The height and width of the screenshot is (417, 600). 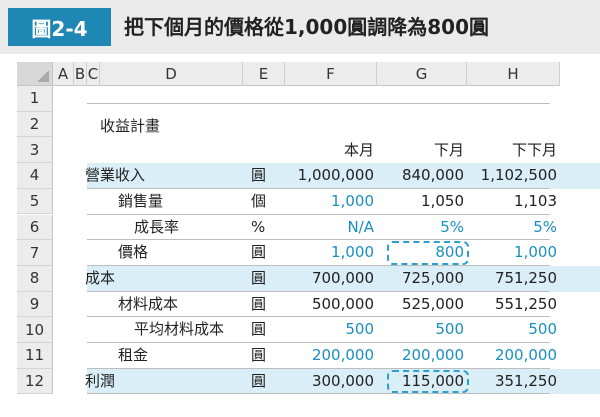 I want to click on row-label: 利潤, so click(x=100, y=381).